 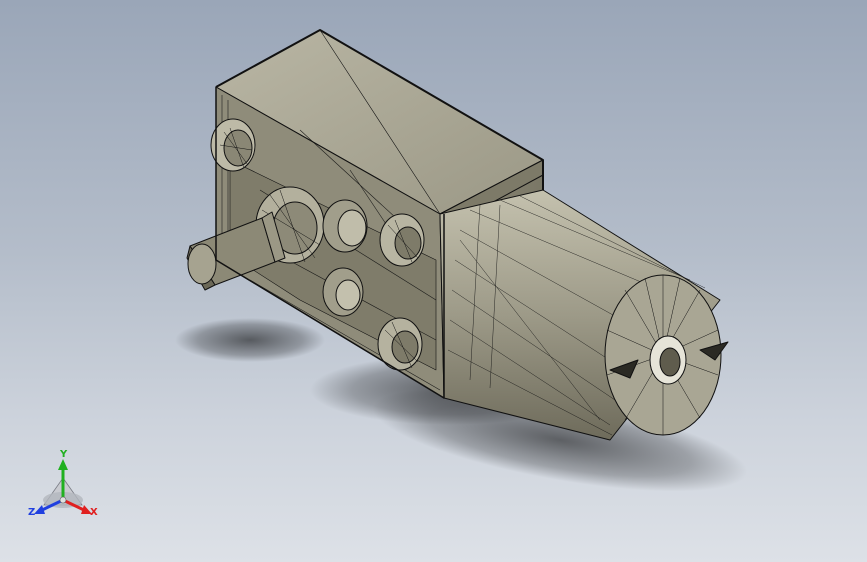 I want to click on orientation-triad: Y X Z, so click(x=63, y=483).